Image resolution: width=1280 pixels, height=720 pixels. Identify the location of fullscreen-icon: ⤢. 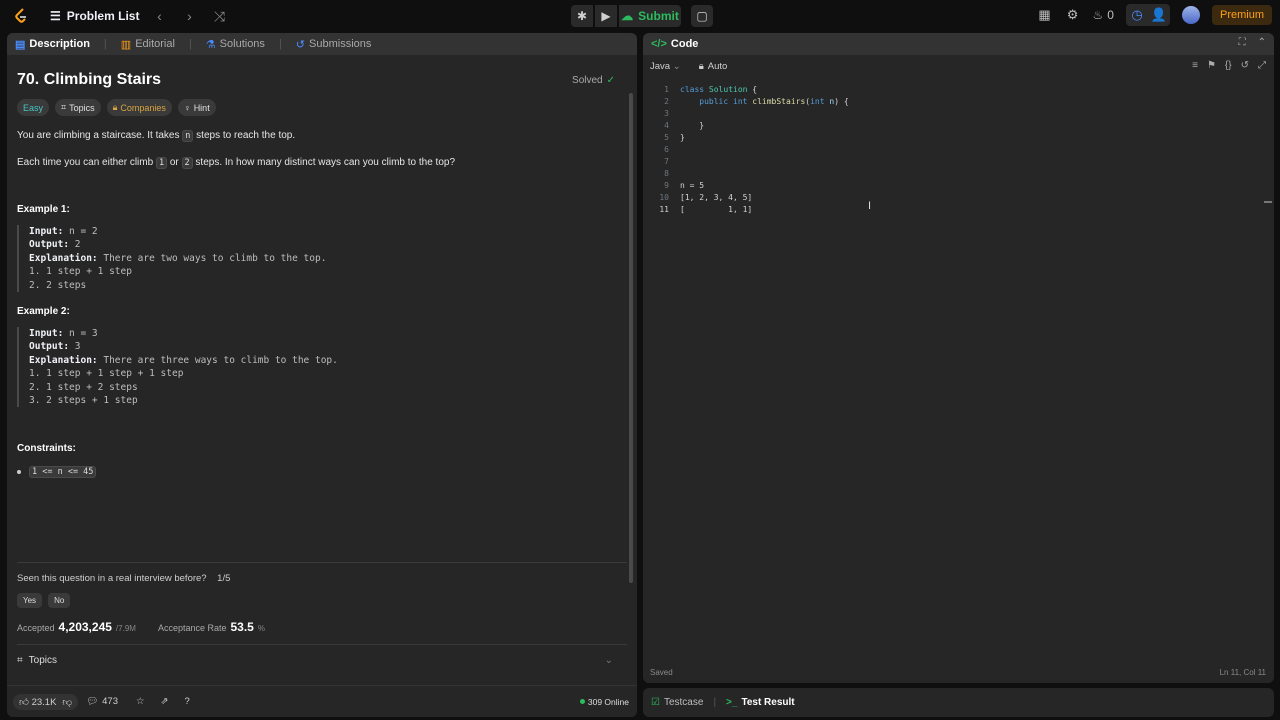
(1262, 65).